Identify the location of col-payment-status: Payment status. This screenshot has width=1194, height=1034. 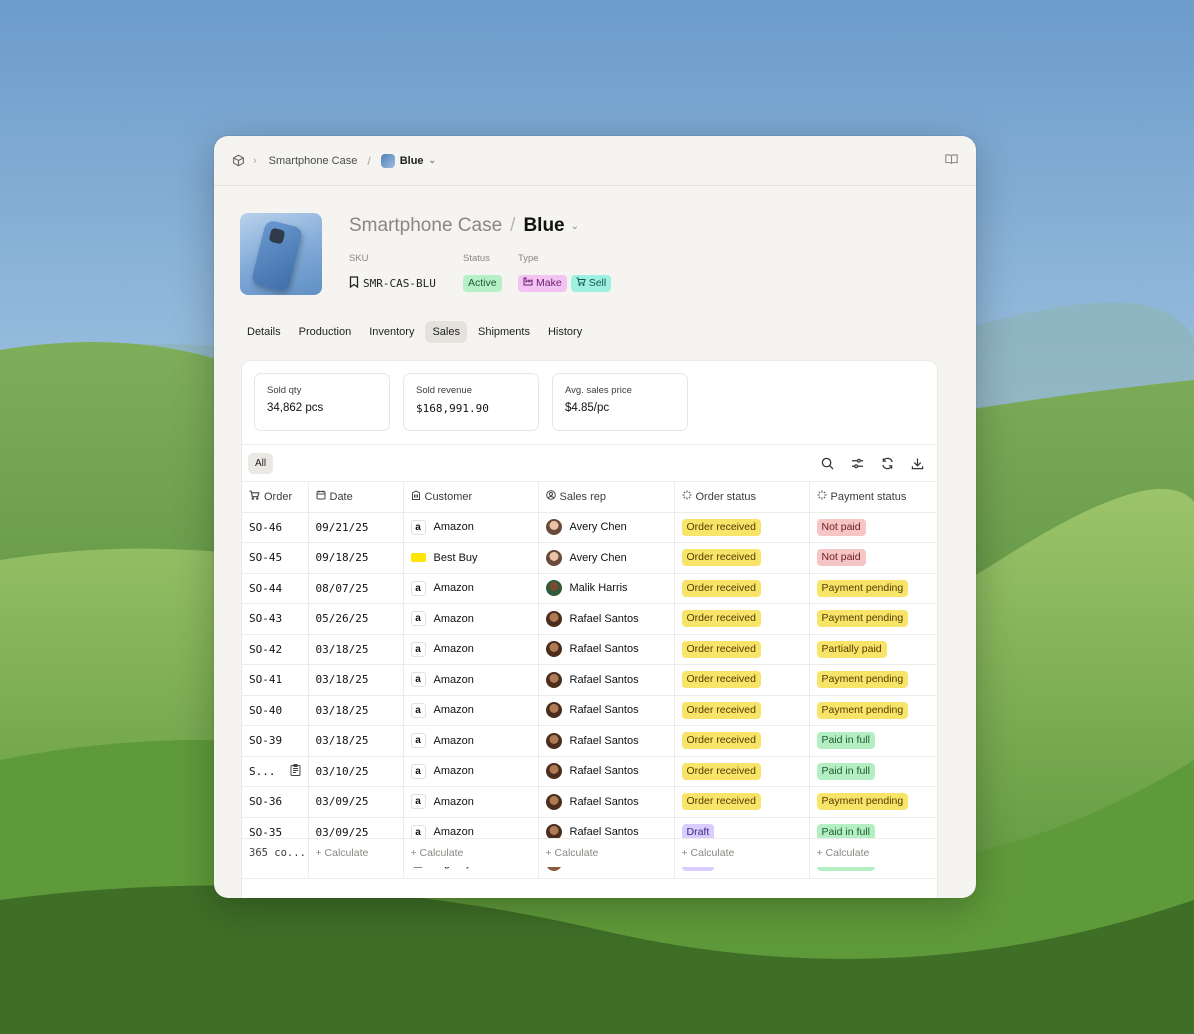
(873, 497).